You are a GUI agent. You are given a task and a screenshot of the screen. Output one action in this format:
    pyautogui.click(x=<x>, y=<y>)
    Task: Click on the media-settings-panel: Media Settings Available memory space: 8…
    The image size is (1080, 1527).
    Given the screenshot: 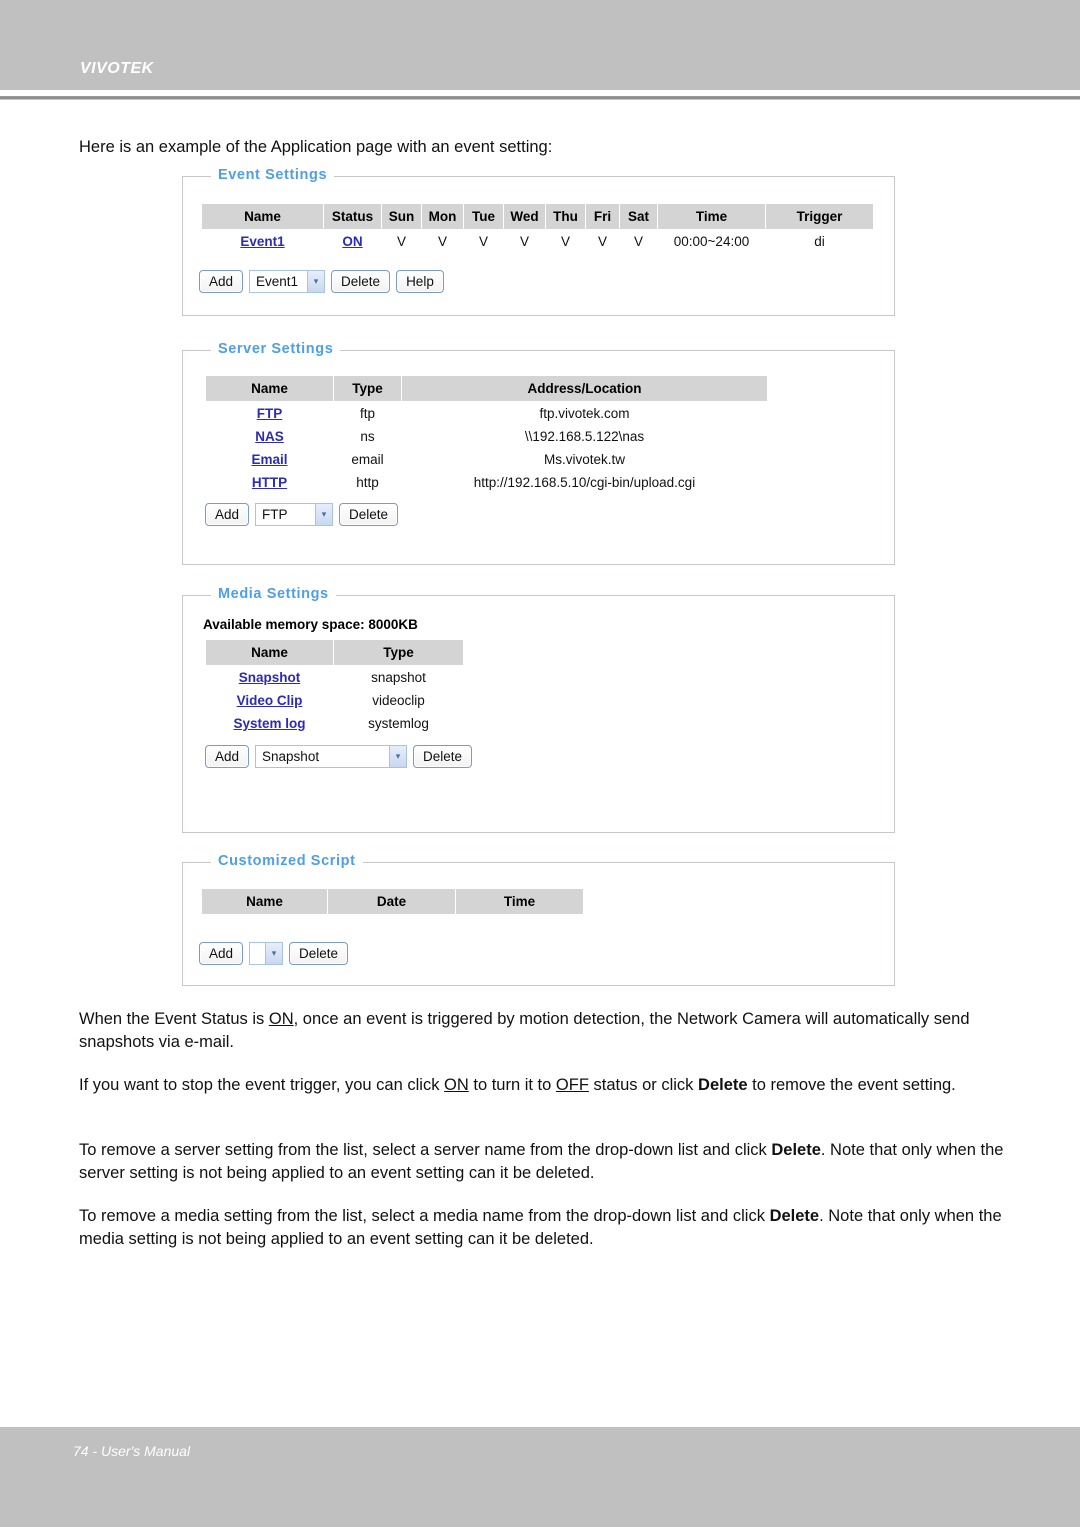 What is the action you would take?
    pyautogui.click(x=538, y=709)
    